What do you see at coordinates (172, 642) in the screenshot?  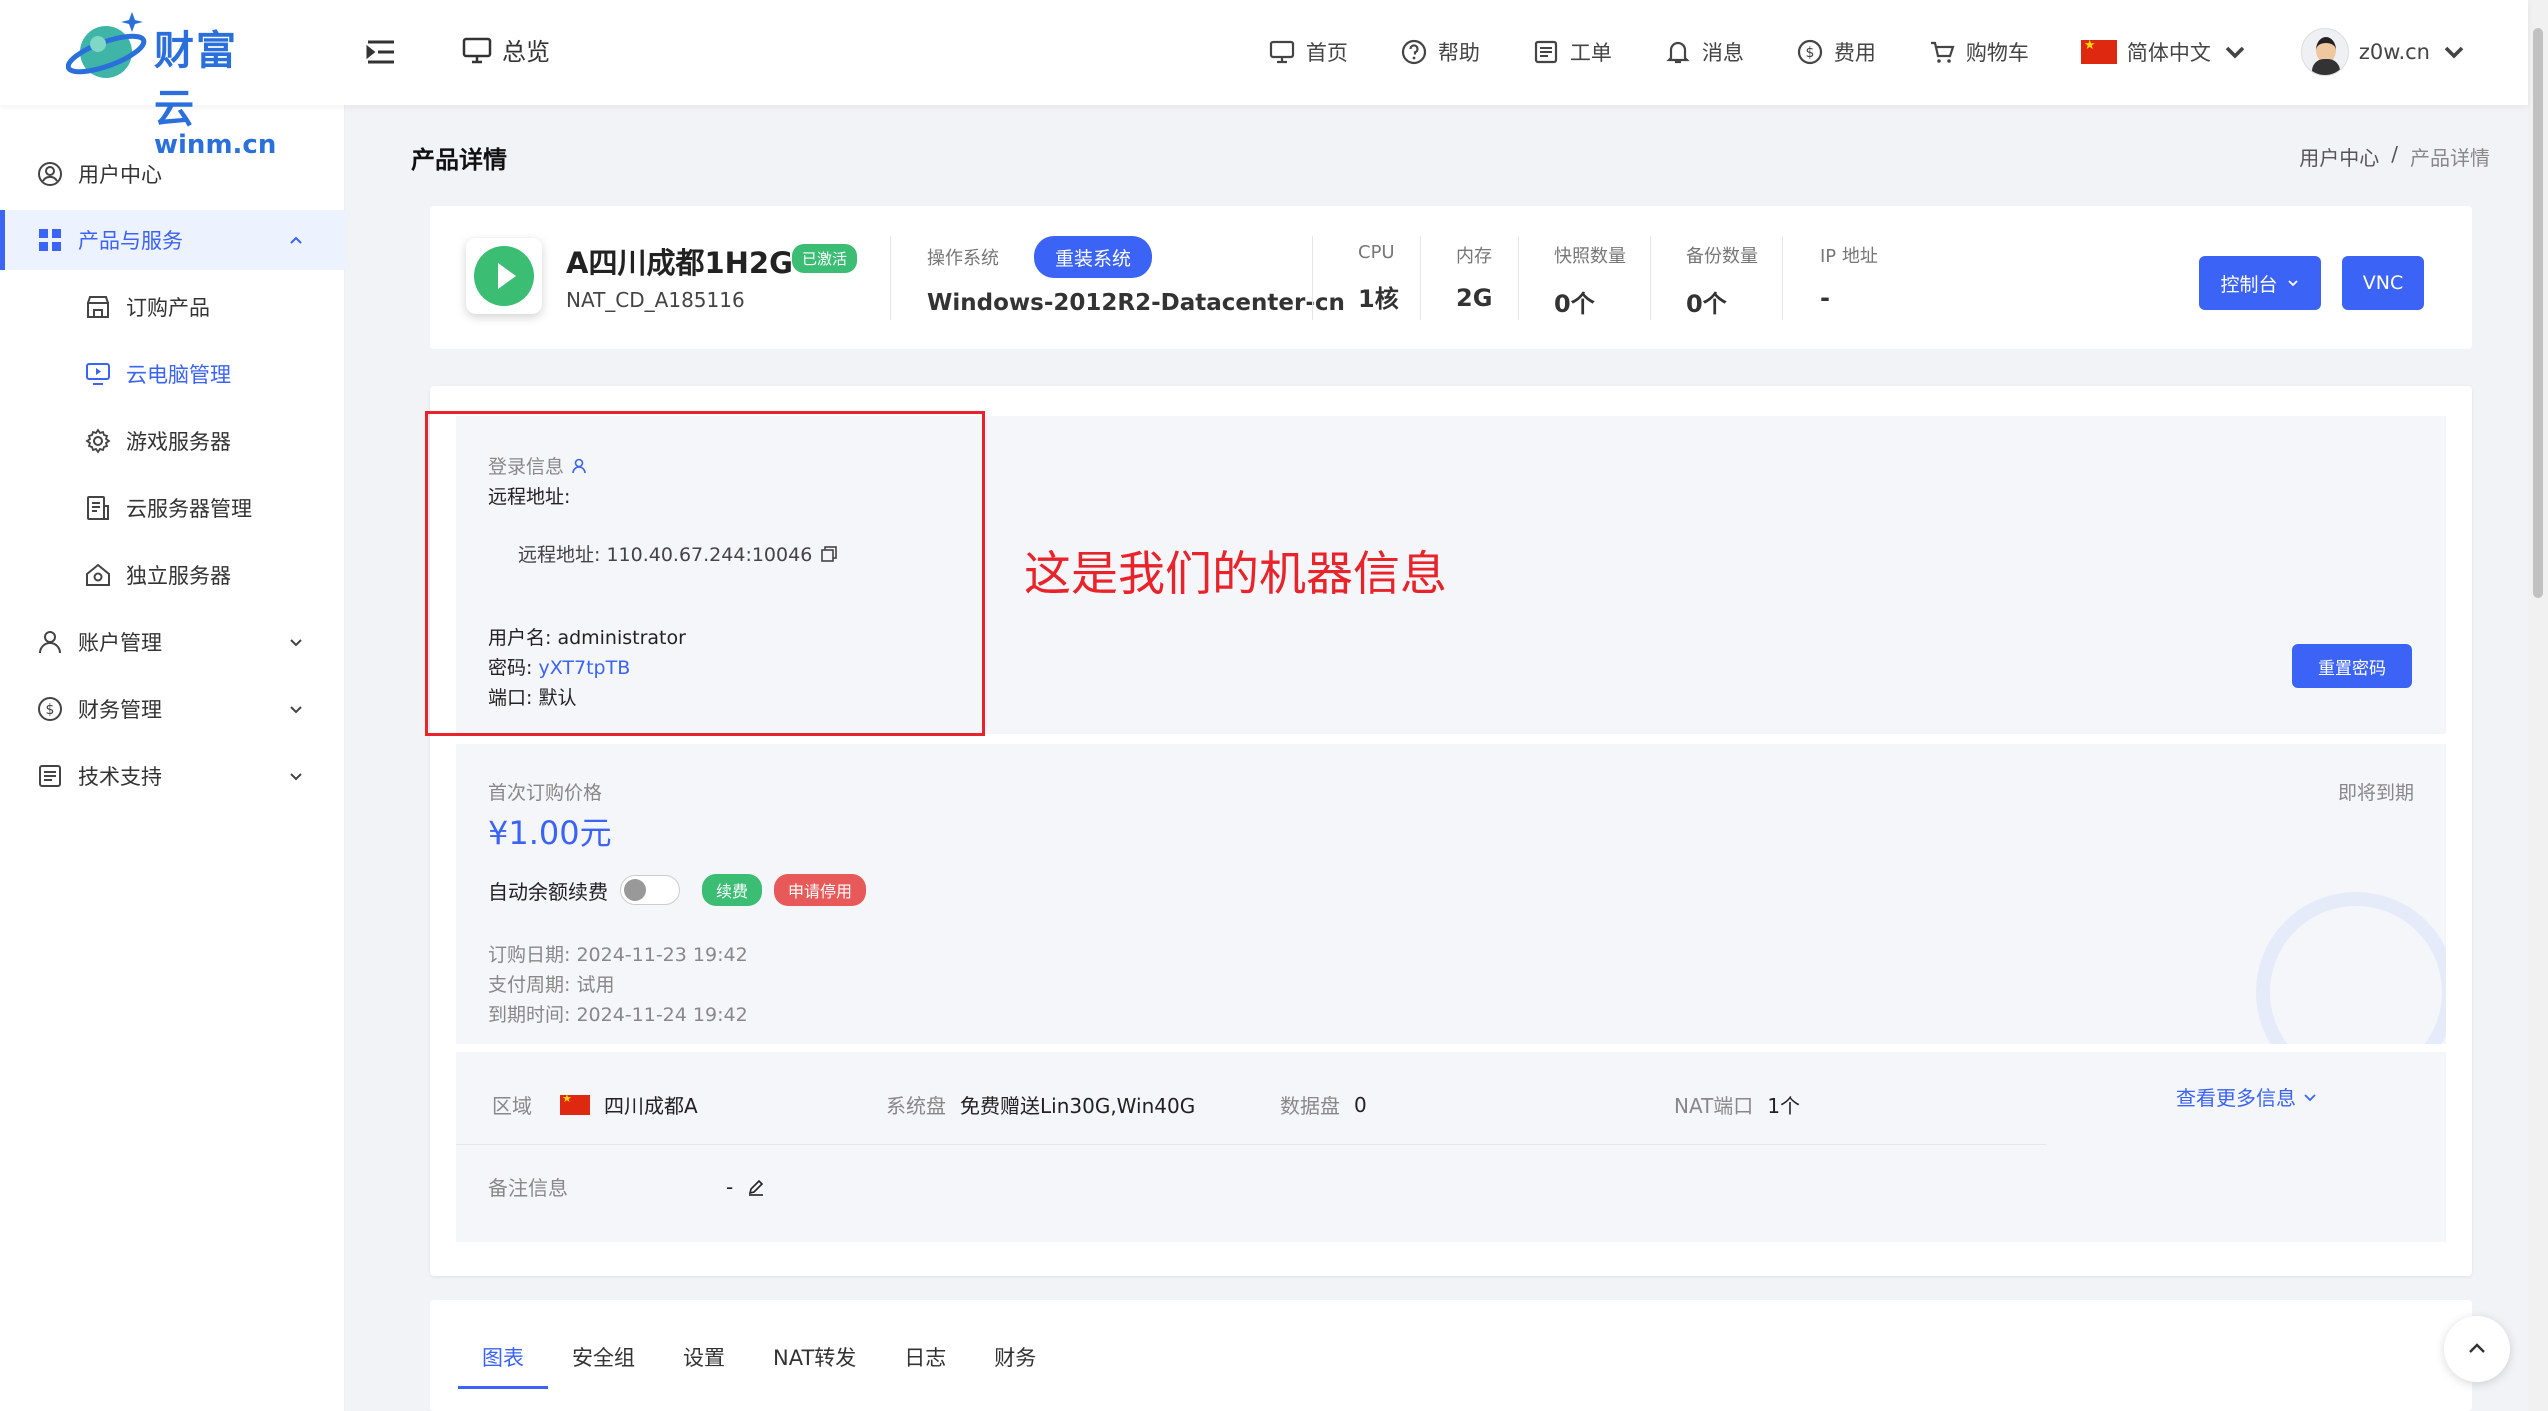 I see `sidebar-item-account: 账户管理` at bounding box center [172, 642].